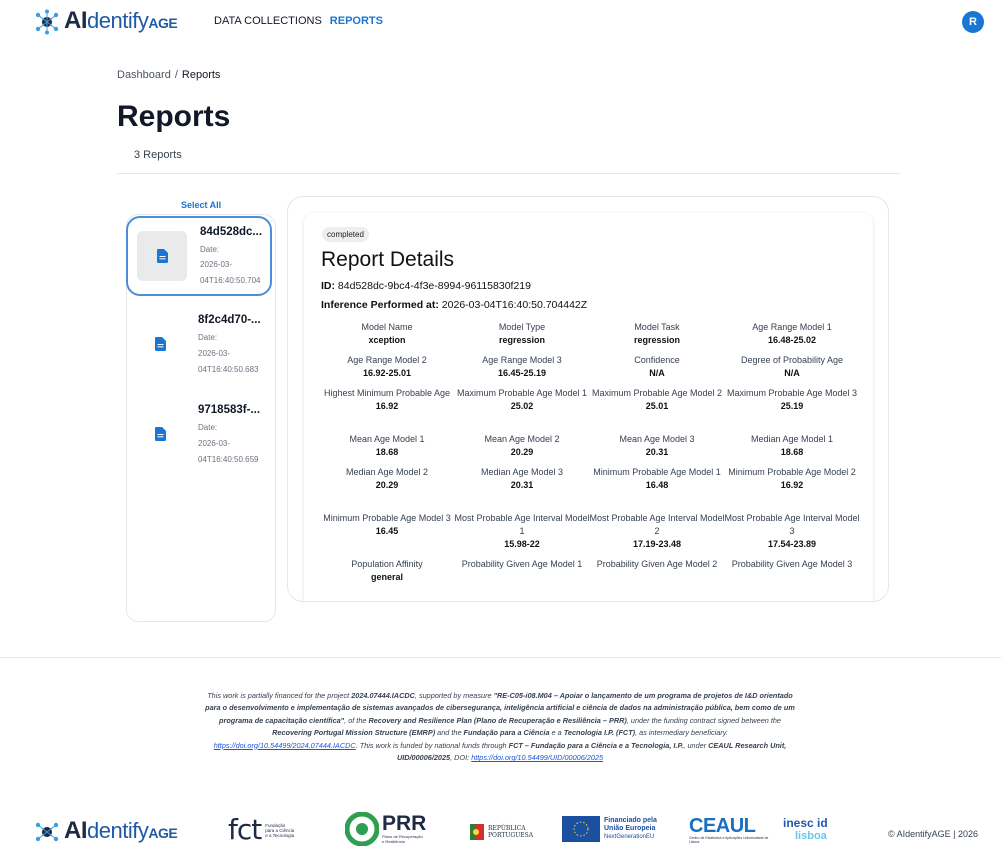 The image size is (1001, 854). What do you see at coordinates (201, 205) in the screenshot?
I see `select-all-button: Select All` at bounding box center [201, 205].